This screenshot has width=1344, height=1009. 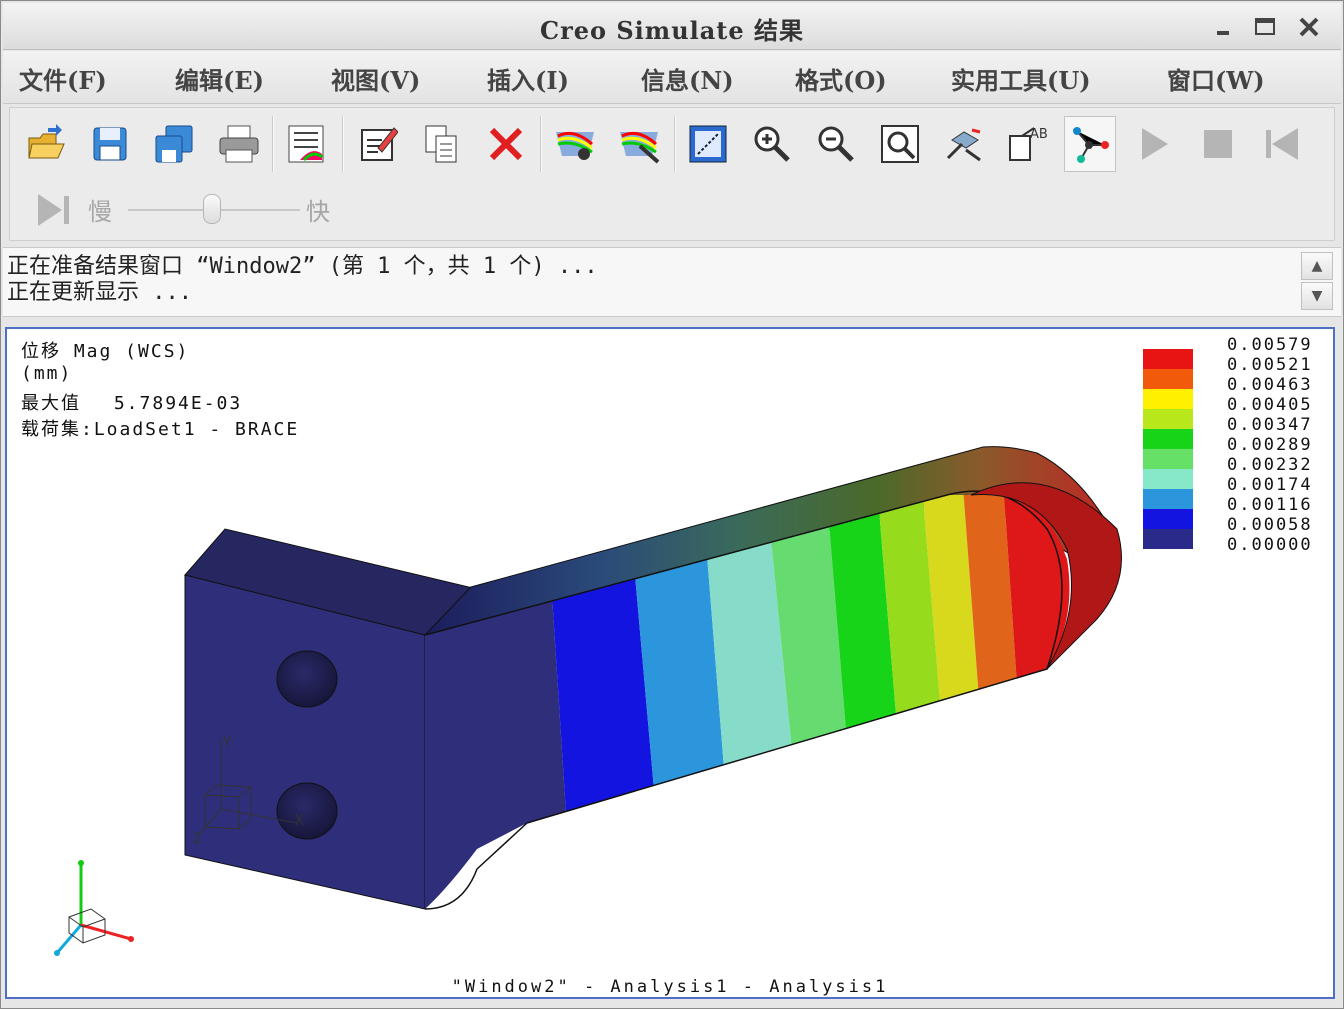 I want to click on first-frame-icon, so click(x=1282, y=144).